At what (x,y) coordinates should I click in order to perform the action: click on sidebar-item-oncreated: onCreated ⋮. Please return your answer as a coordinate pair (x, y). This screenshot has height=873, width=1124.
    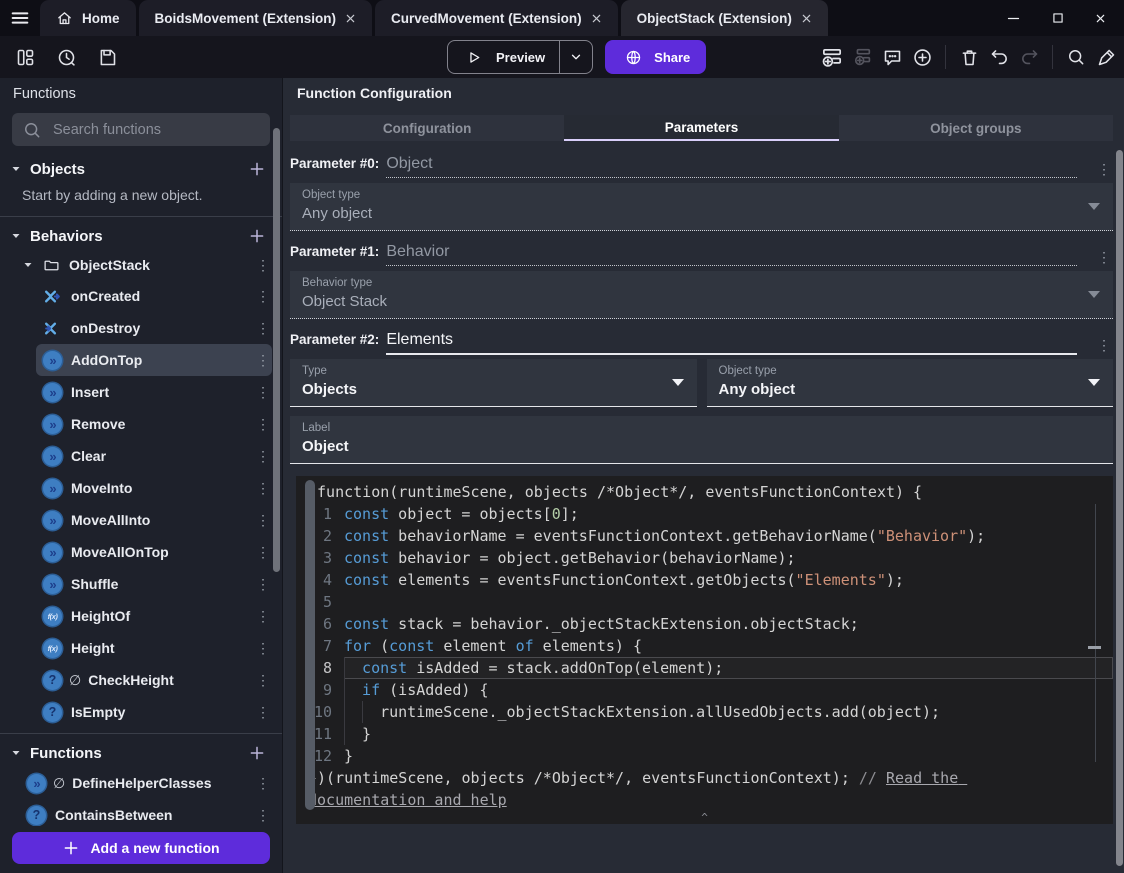
    Looking at the image, I should click on (154, 296).